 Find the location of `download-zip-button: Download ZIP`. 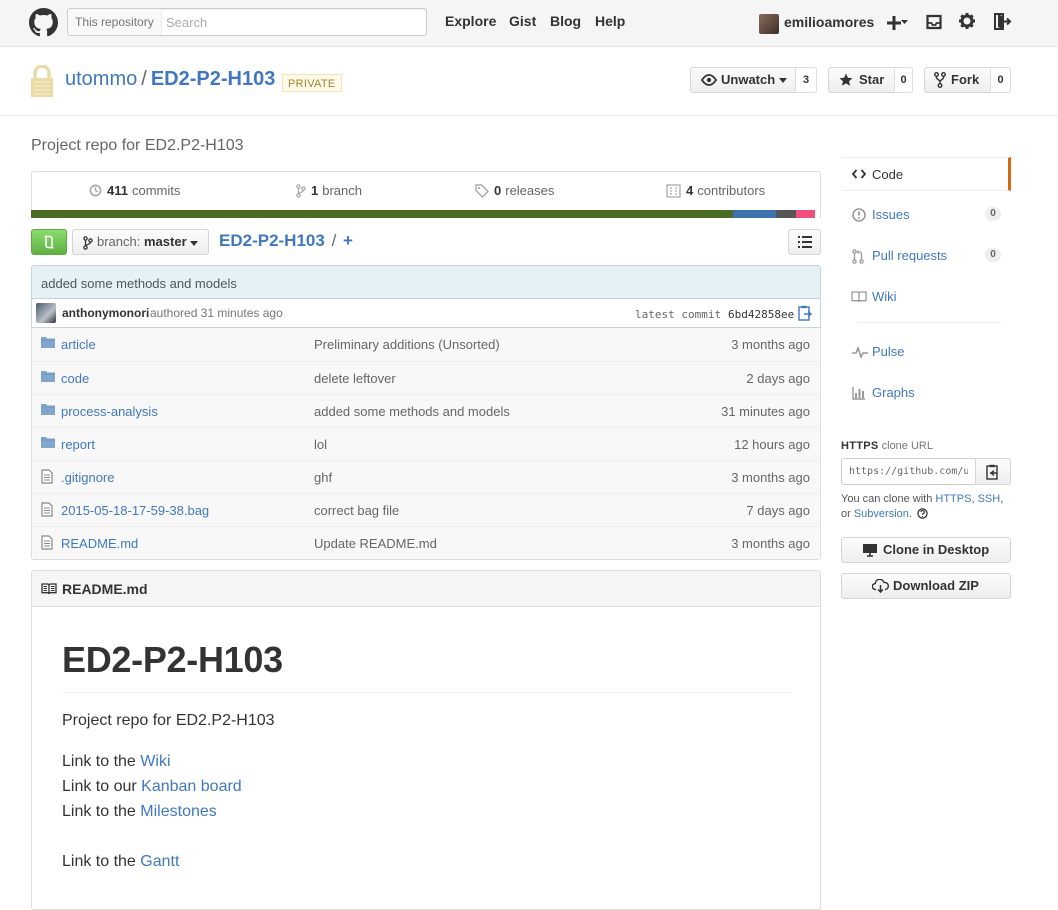

download-zip-button: Download ZIP is located at coordinates (926, 586).